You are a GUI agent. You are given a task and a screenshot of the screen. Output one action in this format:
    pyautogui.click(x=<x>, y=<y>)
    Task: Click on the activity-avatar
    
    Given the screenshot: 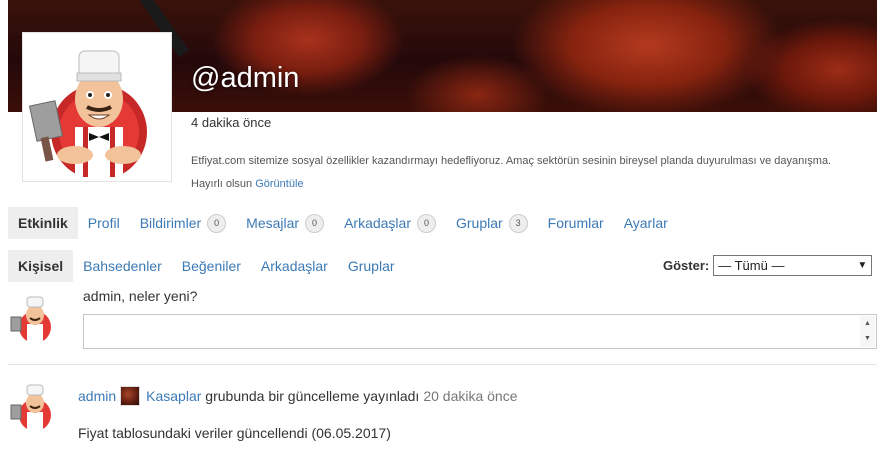 What is the action you would take?
    pyautogui.click(x=34, y=405)
    